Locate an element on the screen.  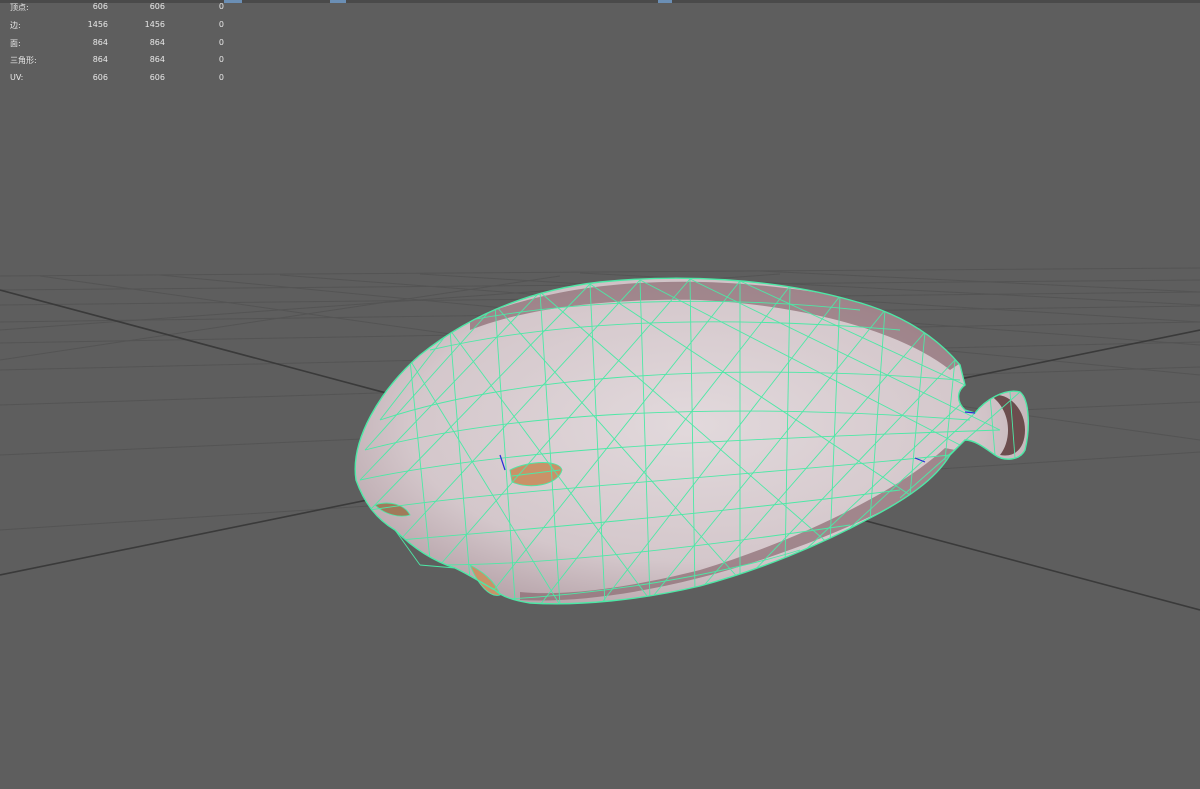
hud-row-edges: 边: 1456 1456 0 is located at coordinates (120, 27).